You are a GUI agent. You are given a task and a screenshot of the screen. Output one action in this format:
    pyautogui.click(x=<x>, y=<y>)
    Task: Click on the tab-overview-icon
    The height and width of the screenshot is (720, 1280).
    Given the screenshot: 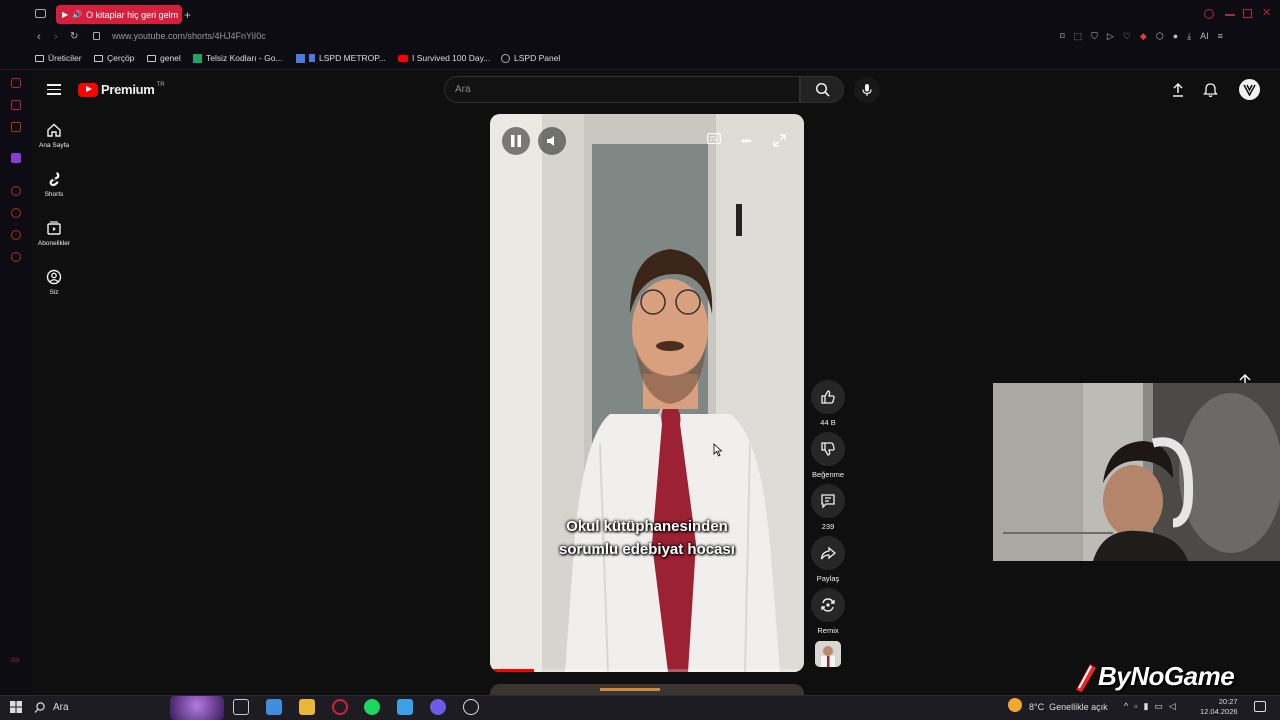 What is the action you would take?
    pyautogui.click(x=40, y=13)
    